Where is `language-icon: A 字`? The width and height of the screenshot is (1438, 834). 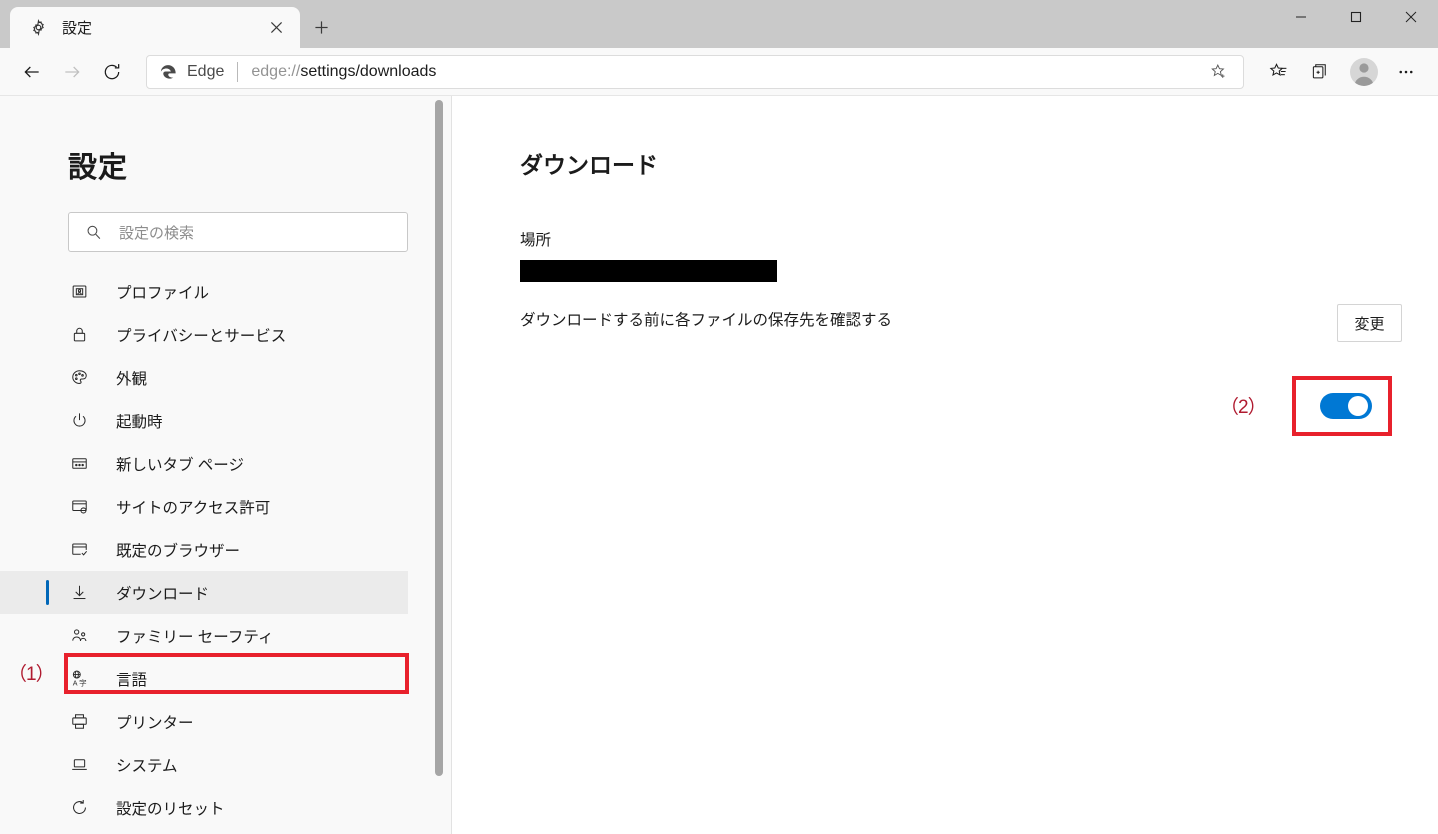 language-icon: A 字 is located at coordinates (79, 679).